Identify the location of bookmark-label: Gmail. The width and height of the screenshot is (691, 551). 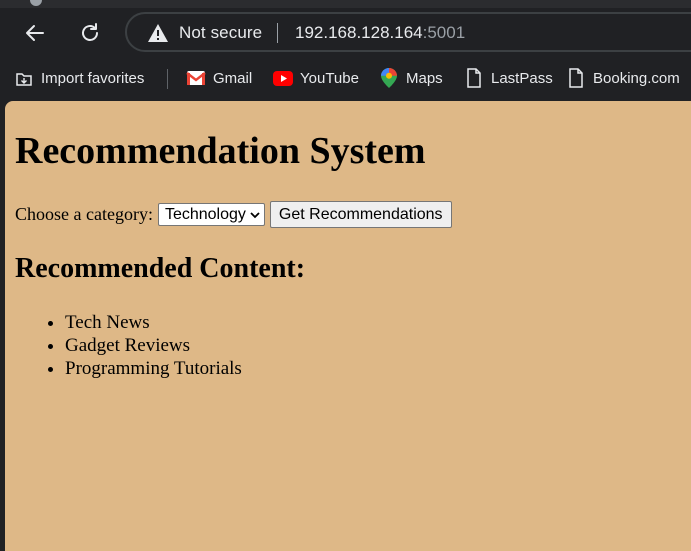
(233, 78).